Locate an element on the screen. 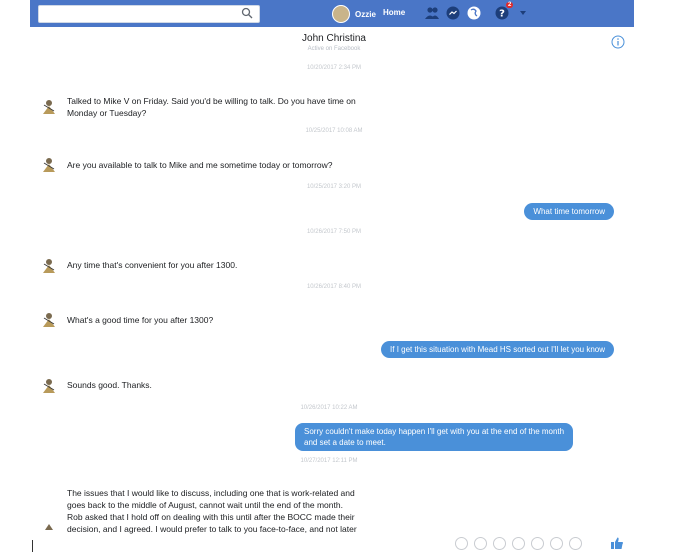 The width and height of the screenshot is (700, 560). info-icon is located at coordinates (618, 42).